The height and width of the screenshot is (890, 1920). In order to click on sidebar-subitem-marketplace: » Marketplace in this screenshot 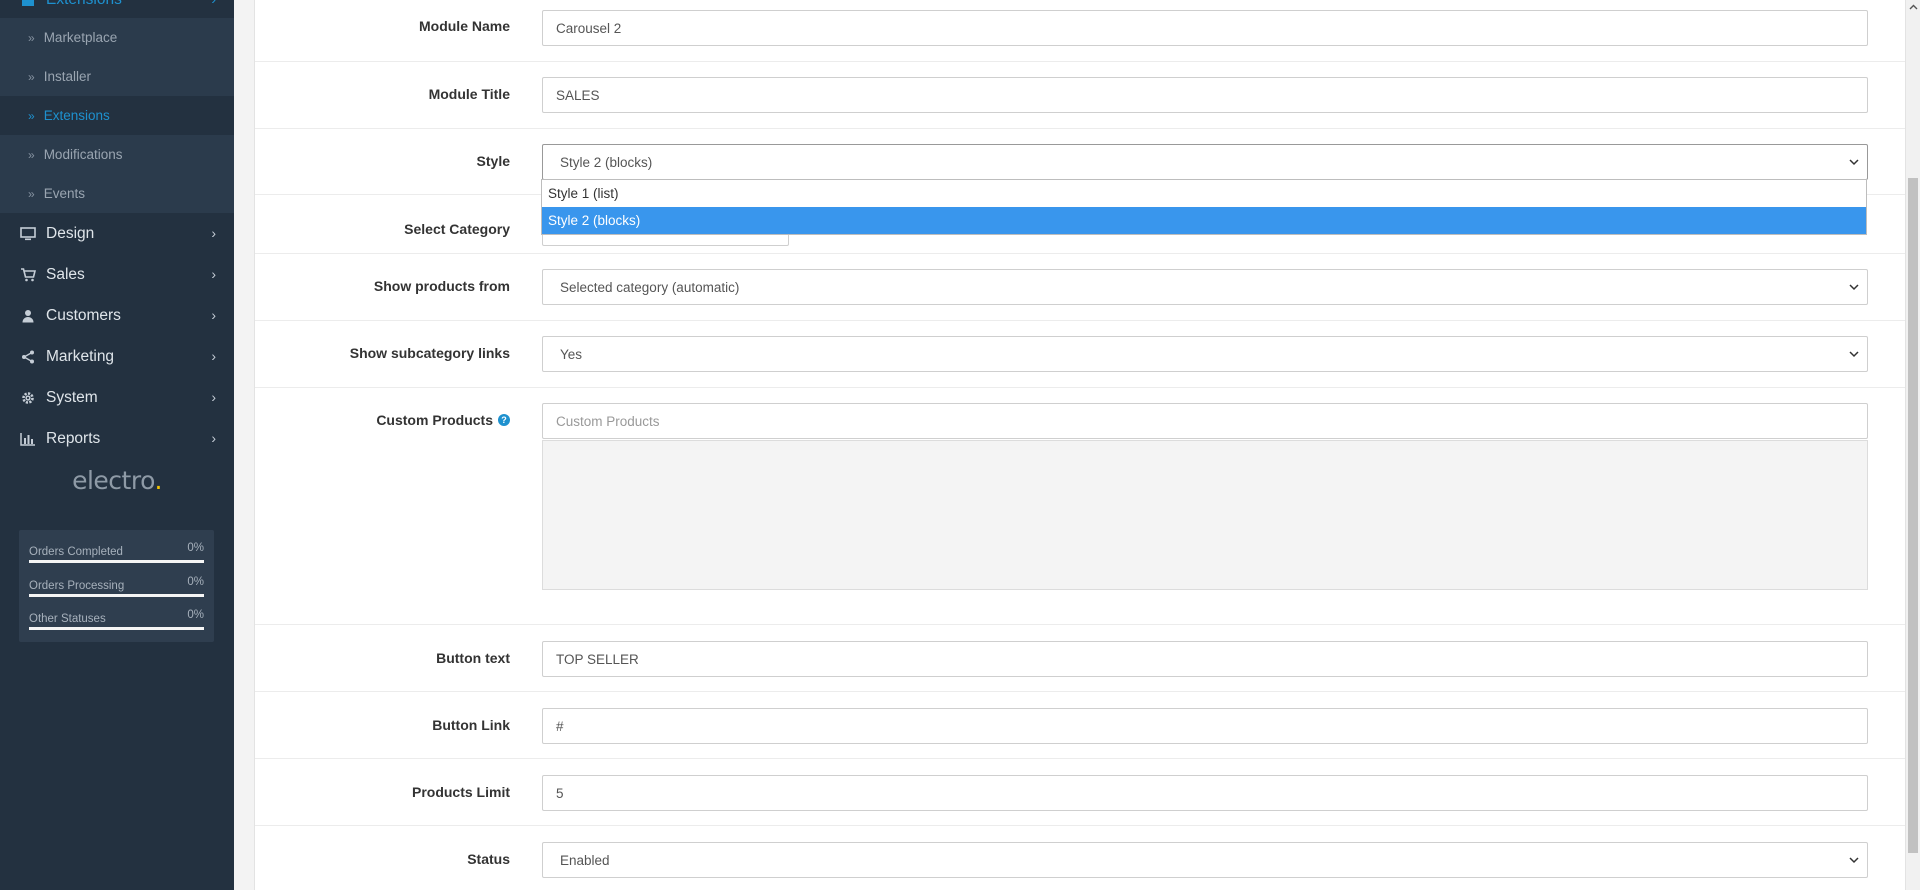, I will do `click(117, 37)`.